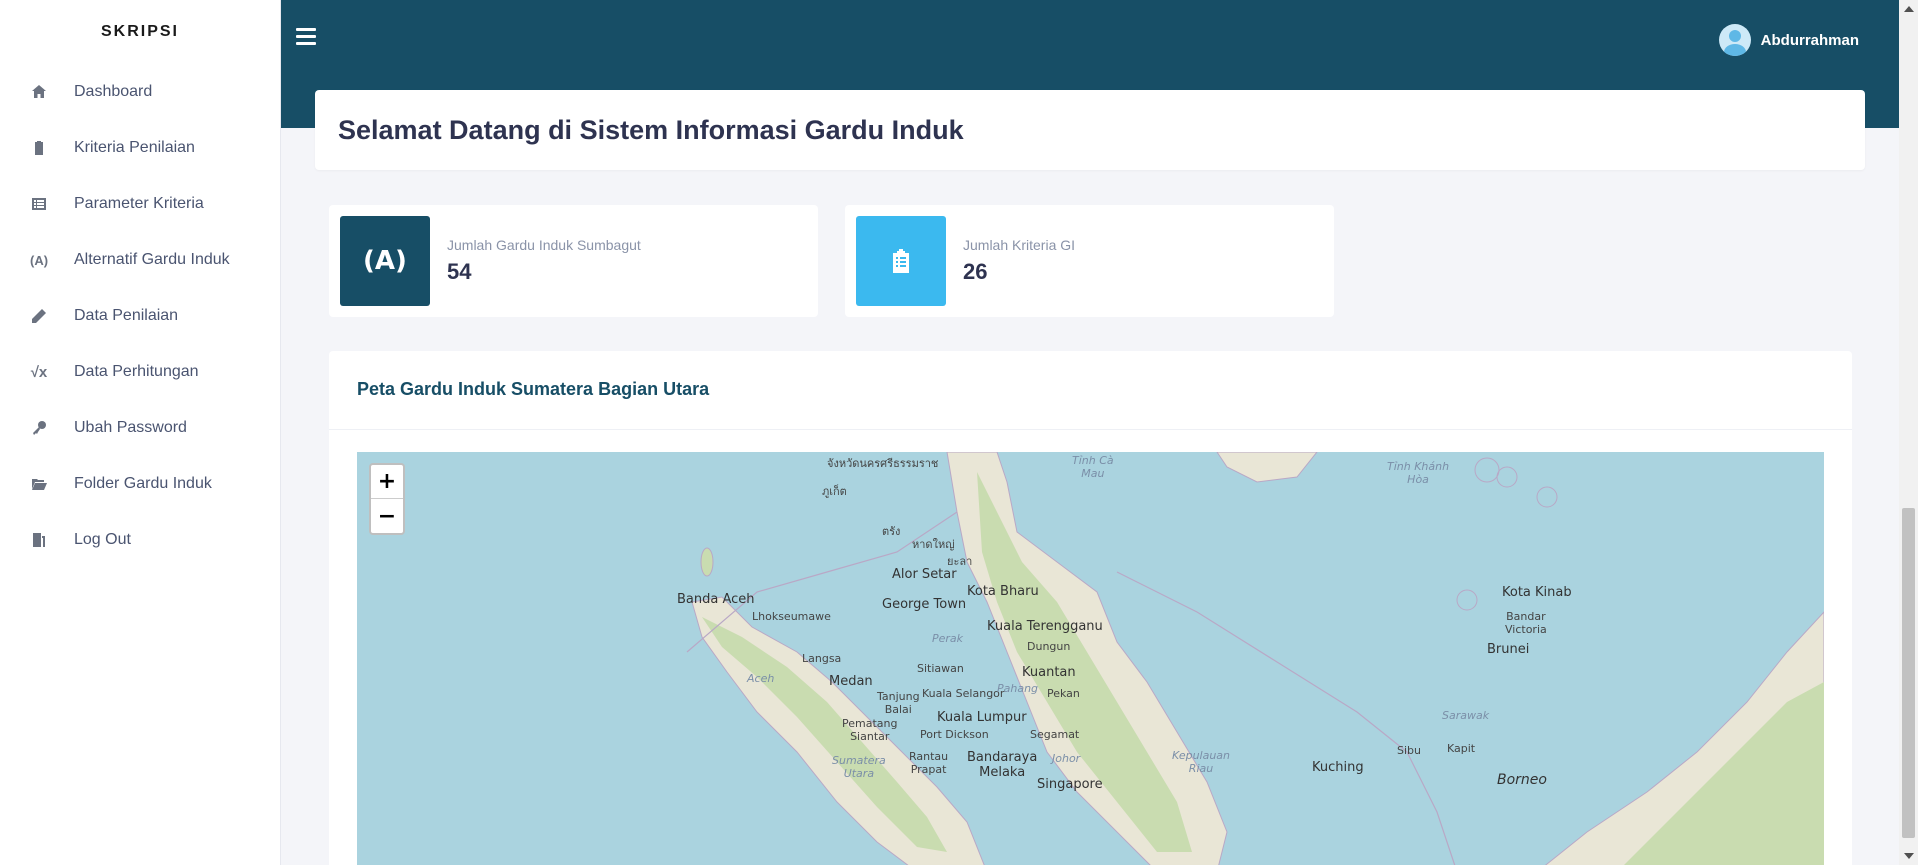  What do you see at coordinates (140, 540) in the screenshot?
I see `sidebar-item-log-out: Log Out` at bounding box center [140, 540].